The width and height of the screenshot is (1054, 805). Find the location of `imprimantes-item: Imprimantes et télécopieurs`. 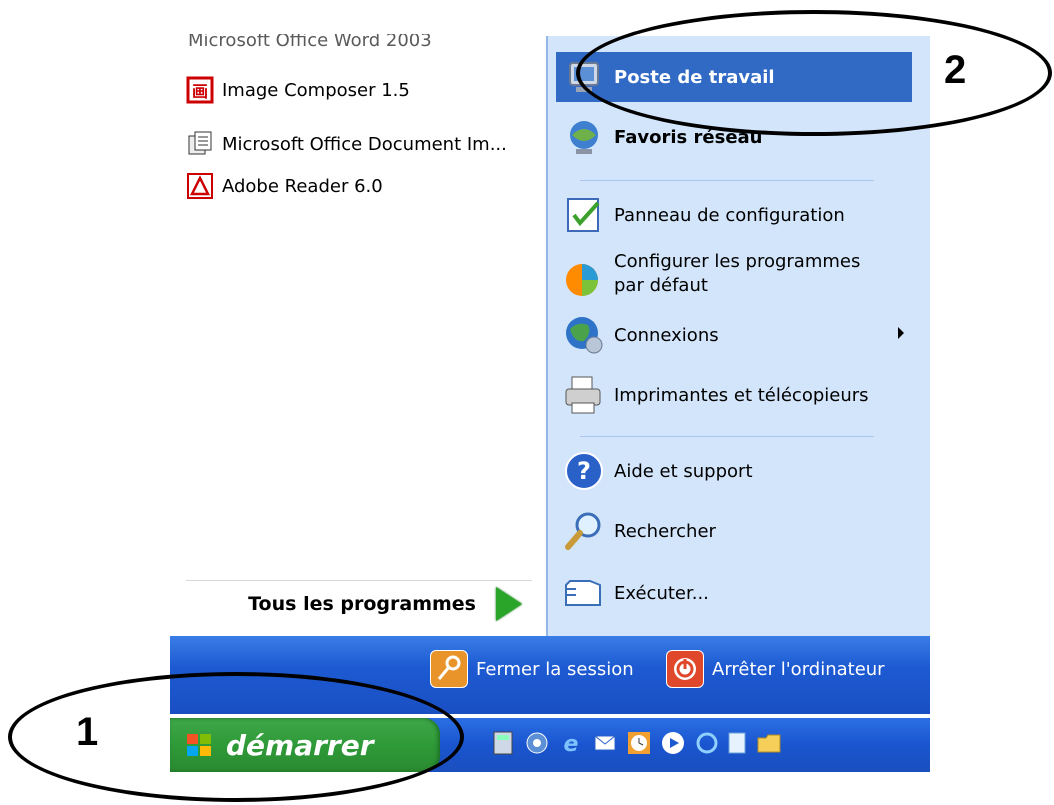

imprimantes-item: Imprimantes et télécopieurs is located at coordinates (715, 395).